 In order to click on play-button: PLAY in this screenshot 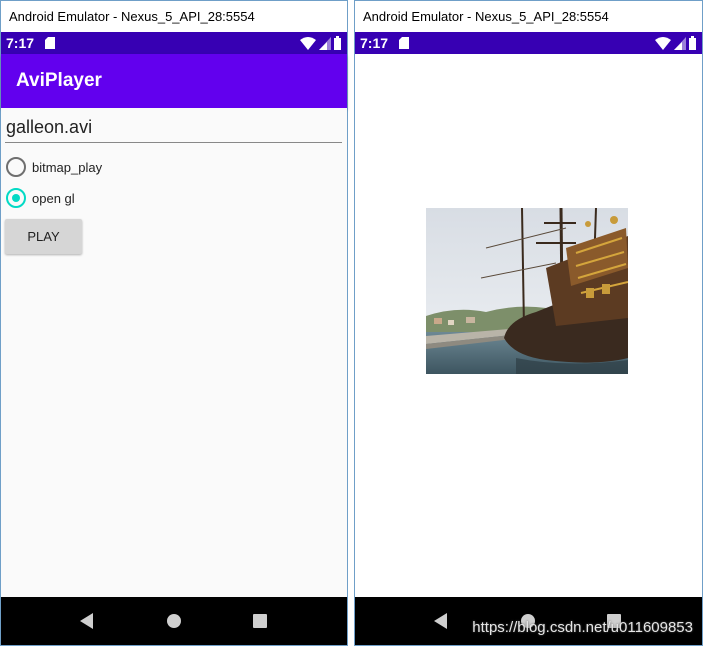, I will do `click(43, 236)`.